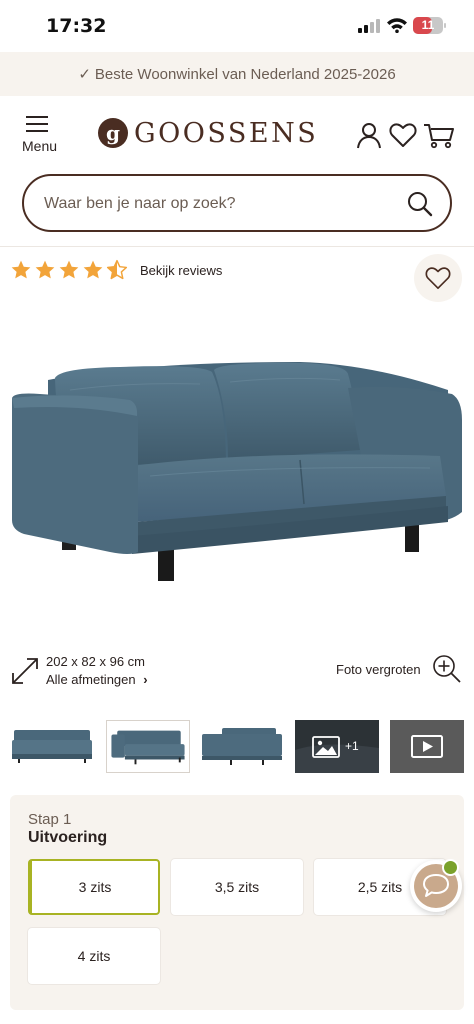 The image size is (474, 1024). I want to click on all-dimensions-link: Alle afmetingen ›, so click(97, 679).